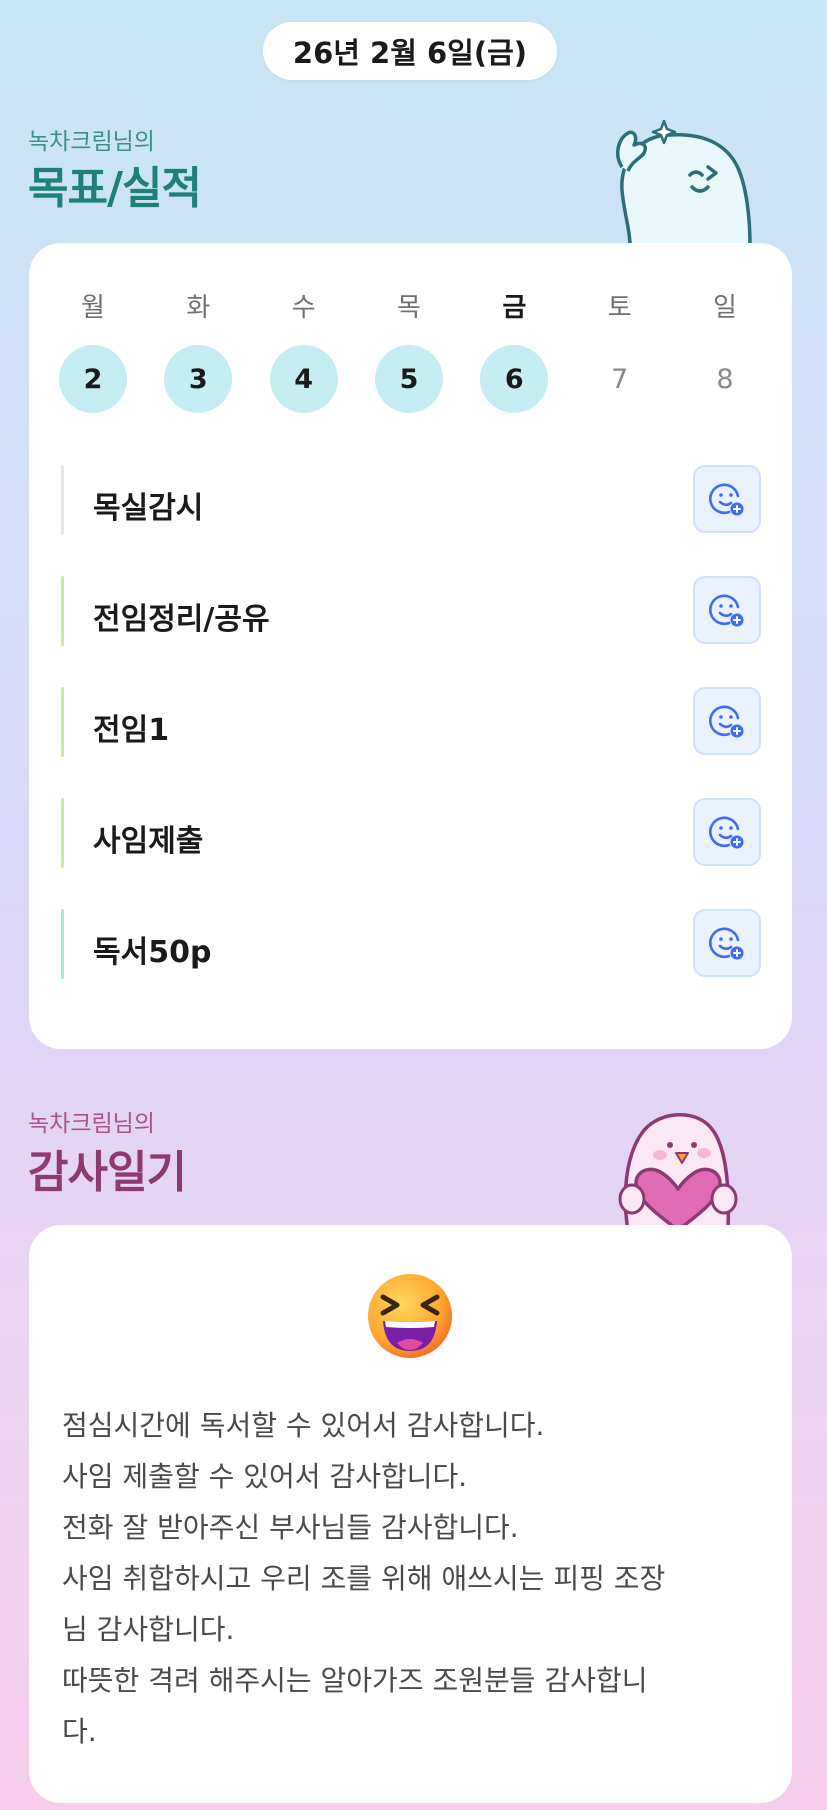 The width and height of the screenshot is (827, 1810). I want to click on goal-item: 전임정리/공유, so click(411, 631).